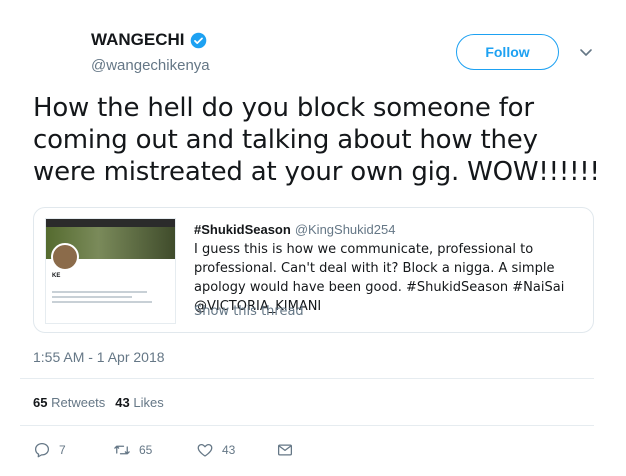 This screenshot has width=626, height=476. I want to click on show-thread-link: Show this thread, so click(249, 311).